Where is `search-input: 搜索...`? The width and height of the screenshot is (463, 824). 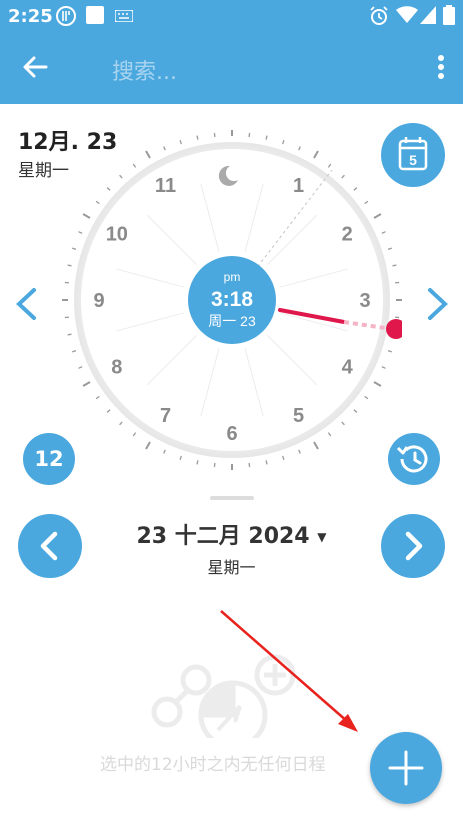 search-input: 搜索... is located at coordinates (144, 70).